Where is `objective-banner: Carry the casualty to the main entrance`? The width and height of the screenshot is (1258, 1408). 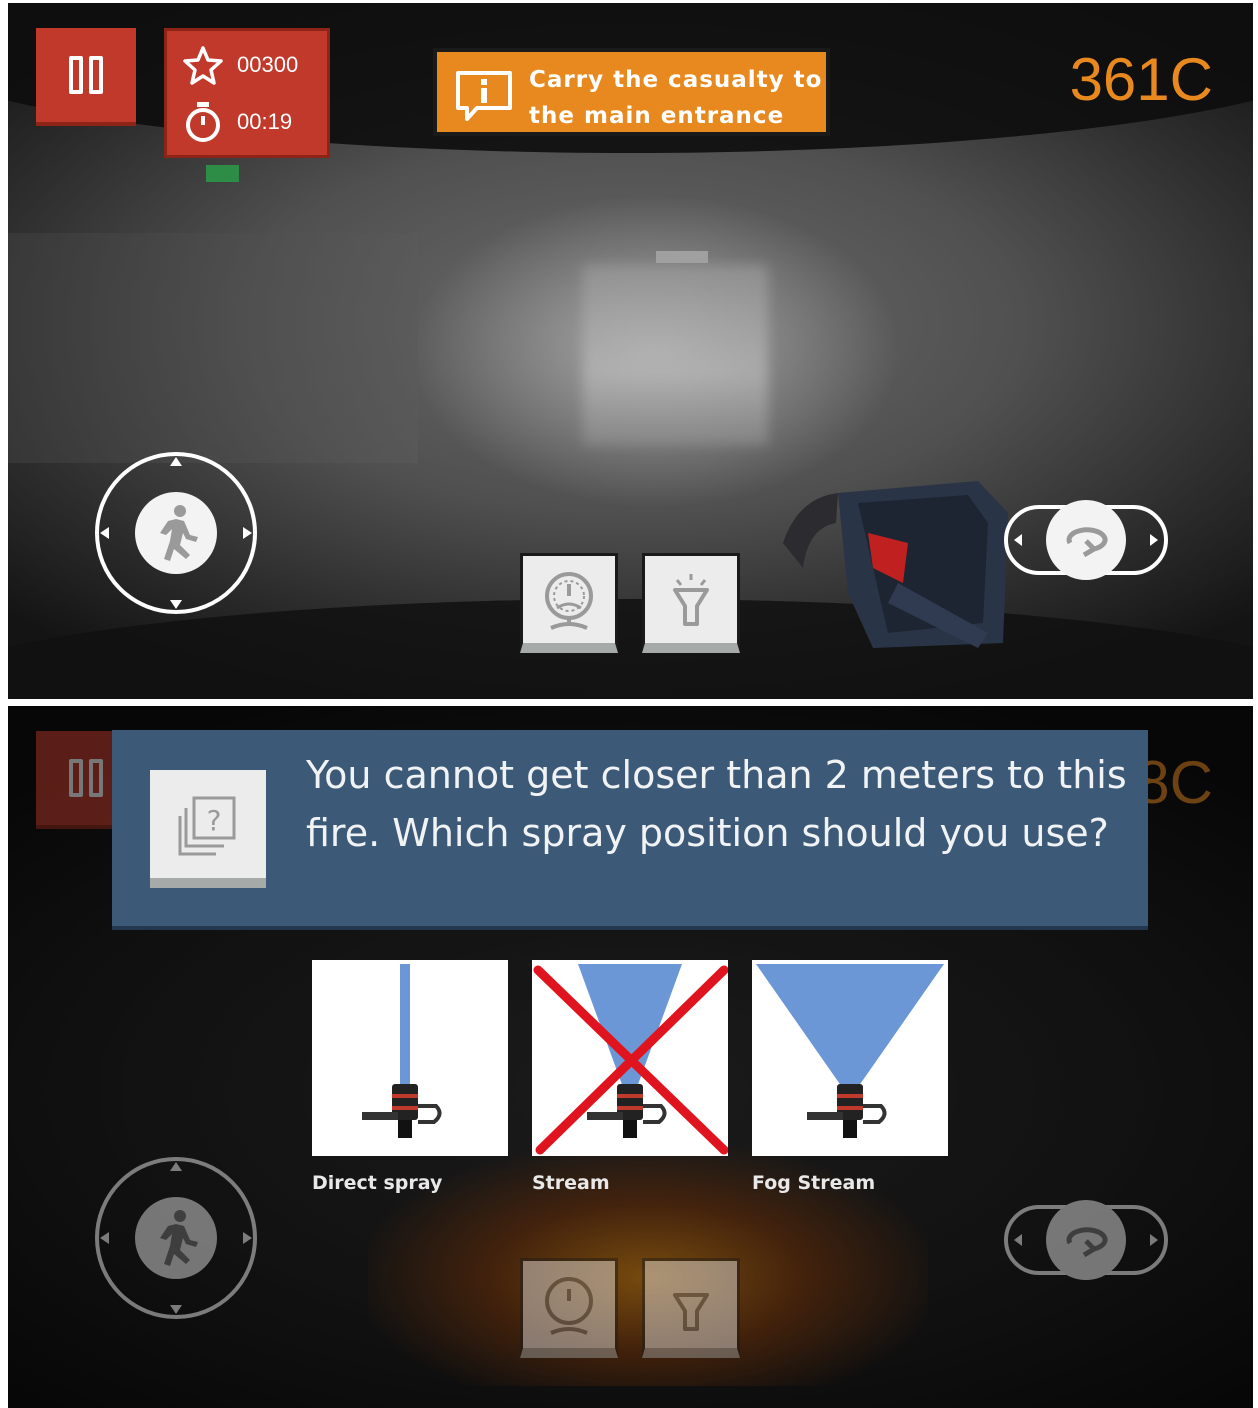
objective-banner: Carry the casualty to the main entrance is located at coordinates (631, 92).